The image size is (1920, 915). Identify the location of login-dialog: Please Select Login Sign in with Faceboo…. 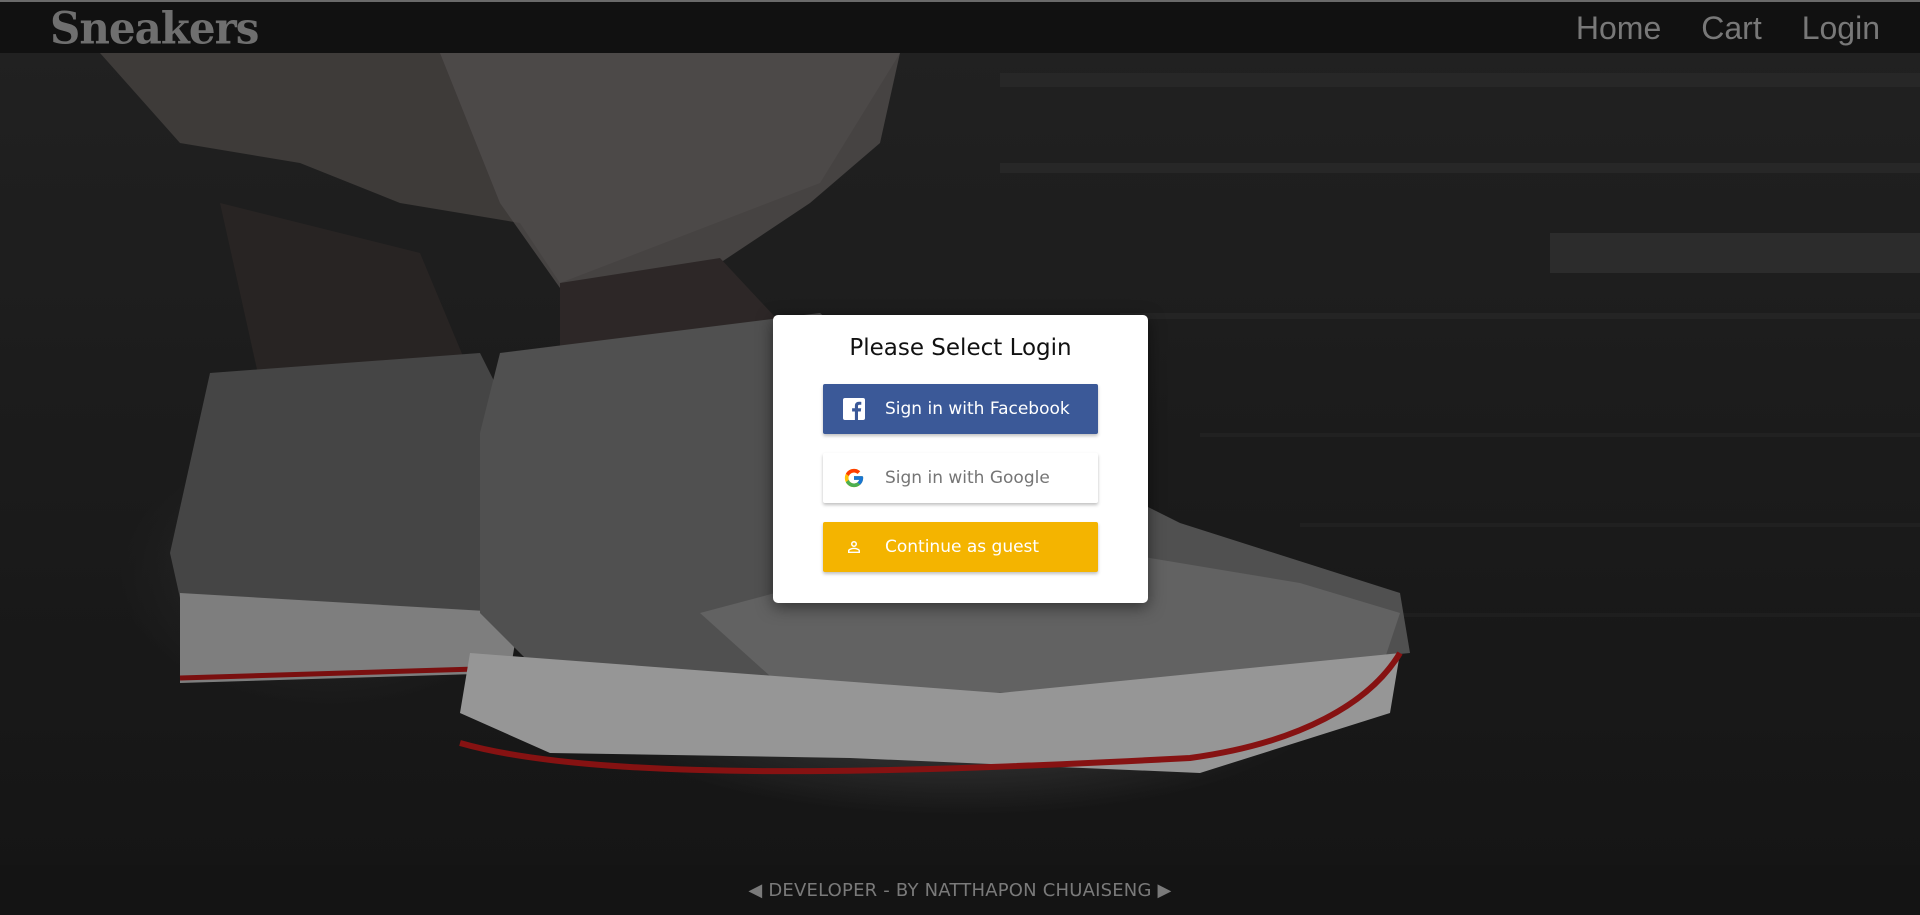
(960, 459).